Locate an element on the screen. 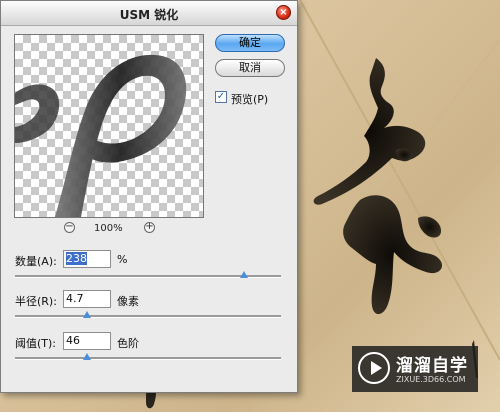  threshold-slider is located at coordinates (148, 356).